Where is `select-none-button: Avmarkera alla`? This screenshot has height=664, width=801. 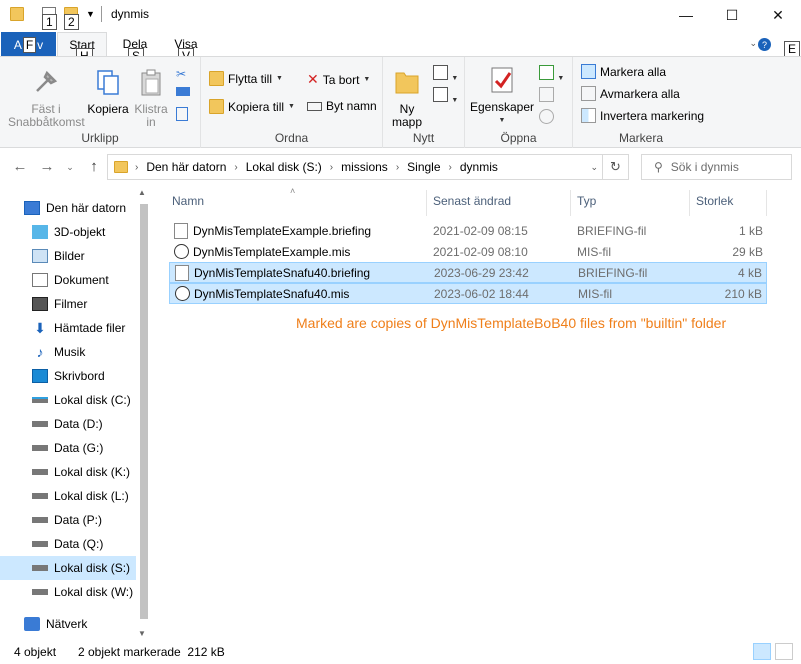 select-none-button: Avmarkera alla is located at coordinates (630, 93).